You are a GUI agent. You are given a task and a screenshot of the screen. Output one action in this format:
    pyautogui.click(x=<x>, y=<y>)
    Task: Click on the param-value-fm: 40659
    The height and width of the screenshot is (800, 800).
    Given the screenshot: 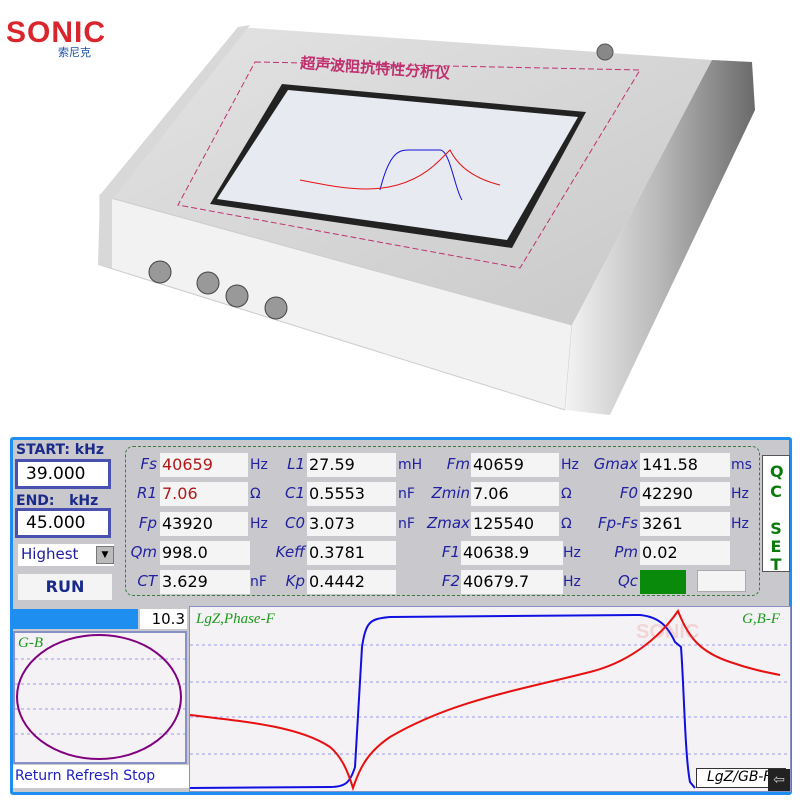 What is the action you would take?
    pyautogui.click(x=515, y=465)
    